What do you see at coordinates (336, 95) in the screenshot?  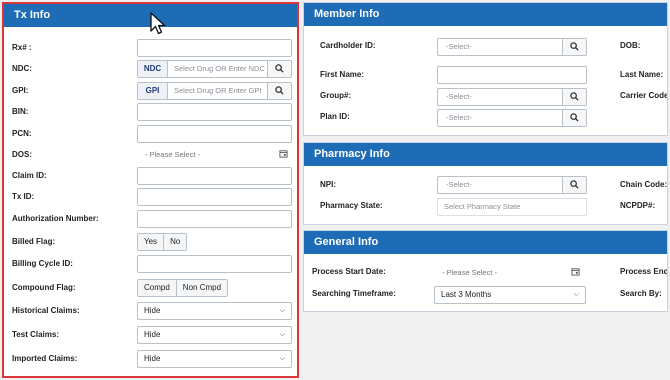 I see `group-label: Group#:` at bounding box center [336, 95].